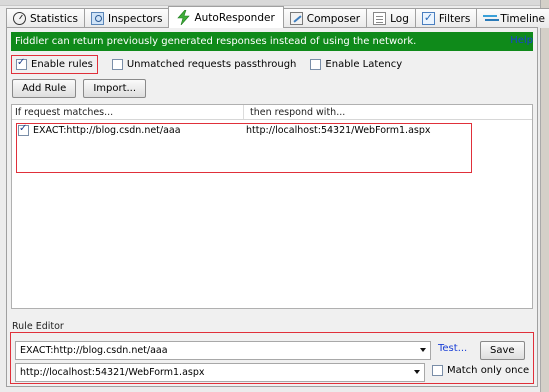  I want to click on unmatched-passthrough-label: Unmatched requests passthrough, so click(211, 64).